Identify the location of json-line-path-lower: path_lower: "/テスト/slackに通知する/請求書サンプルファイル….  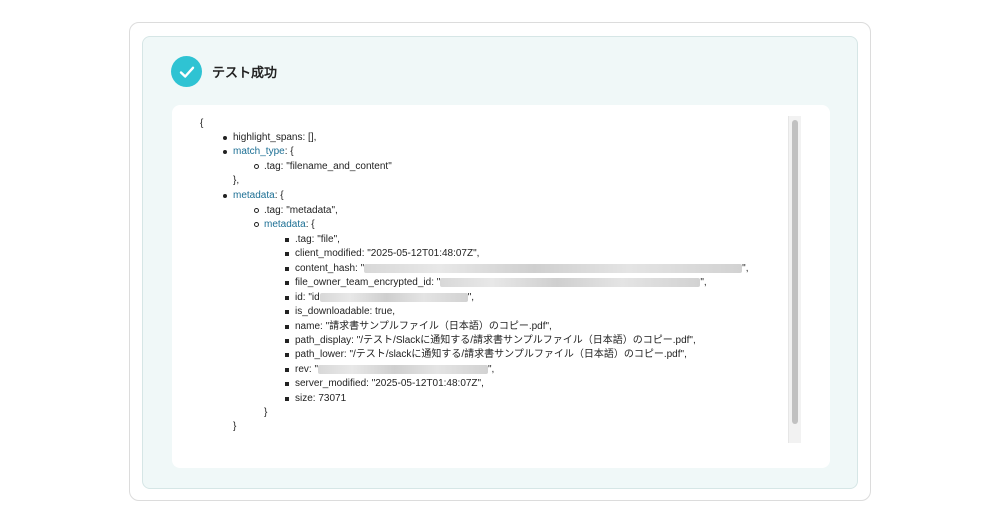
(486, 354).